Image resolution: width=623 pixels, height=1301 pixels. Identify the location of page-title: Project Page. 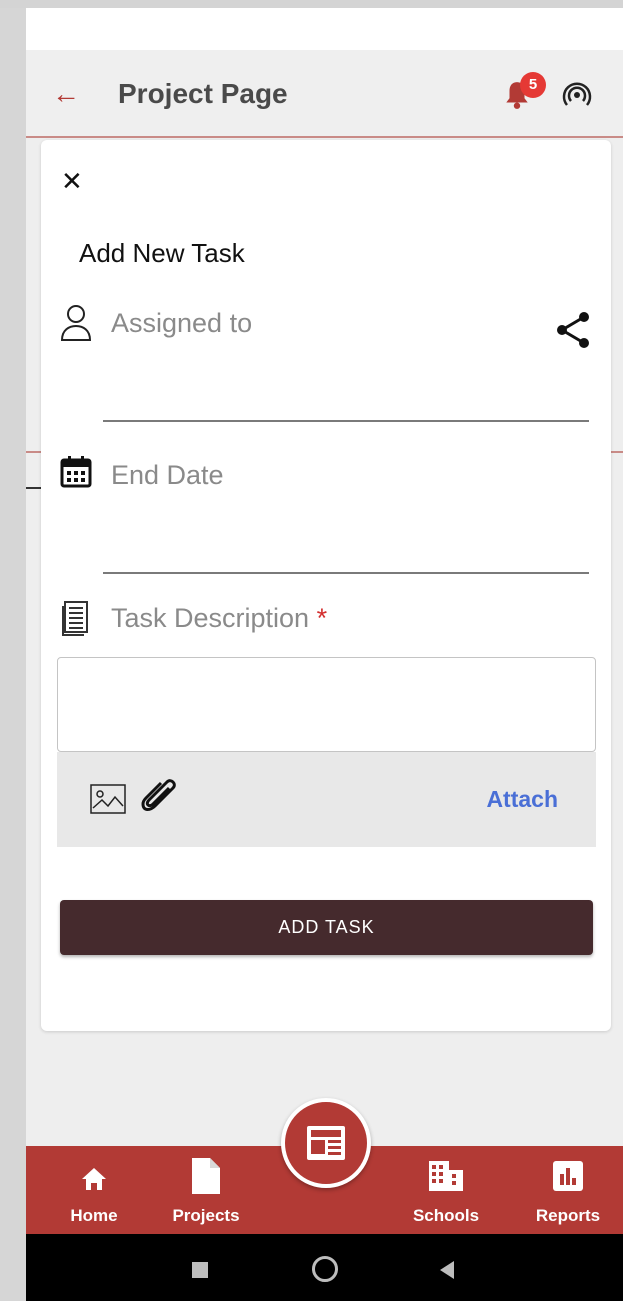
(203, 93).